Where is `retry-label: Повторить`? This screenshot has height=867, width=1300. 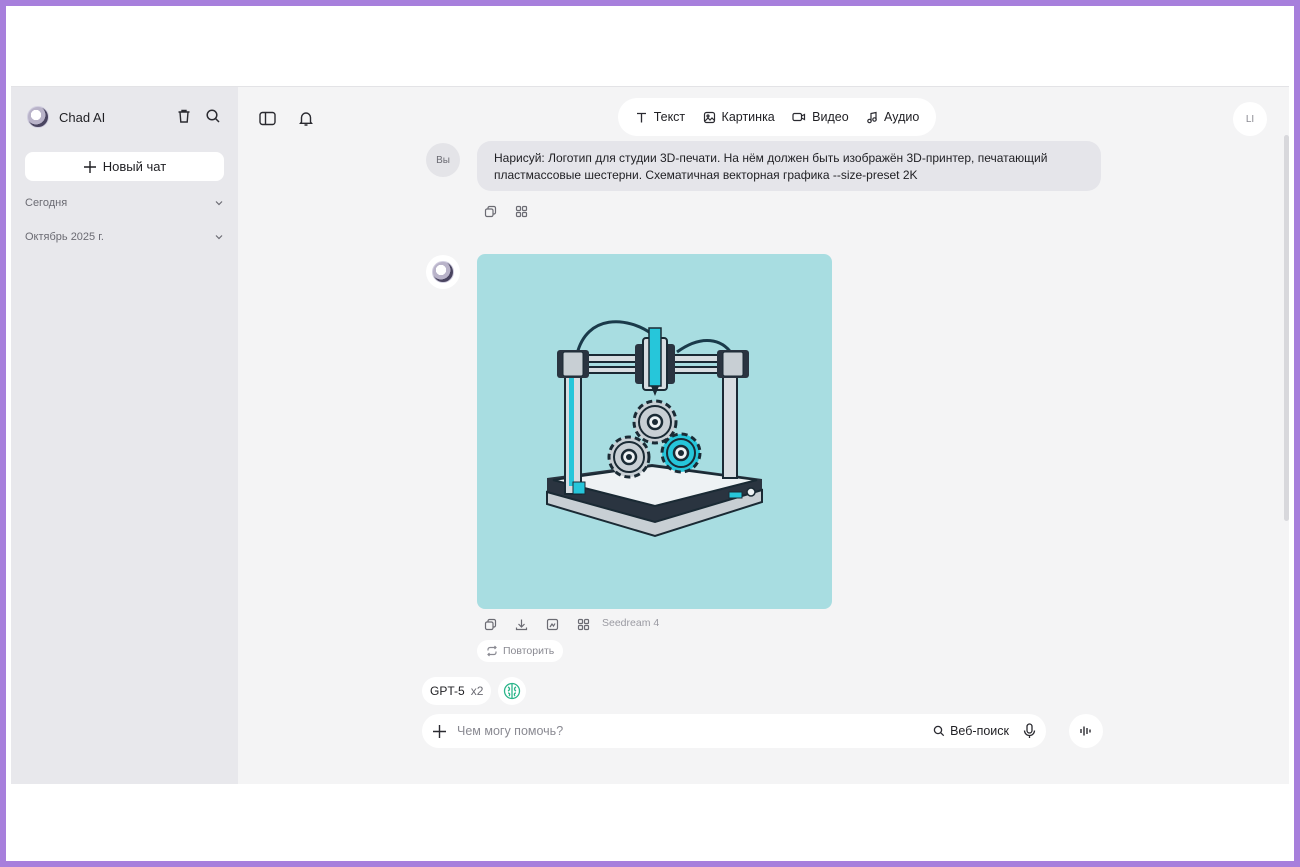 retry-label: Повторить is located at coordinates (529, 651).